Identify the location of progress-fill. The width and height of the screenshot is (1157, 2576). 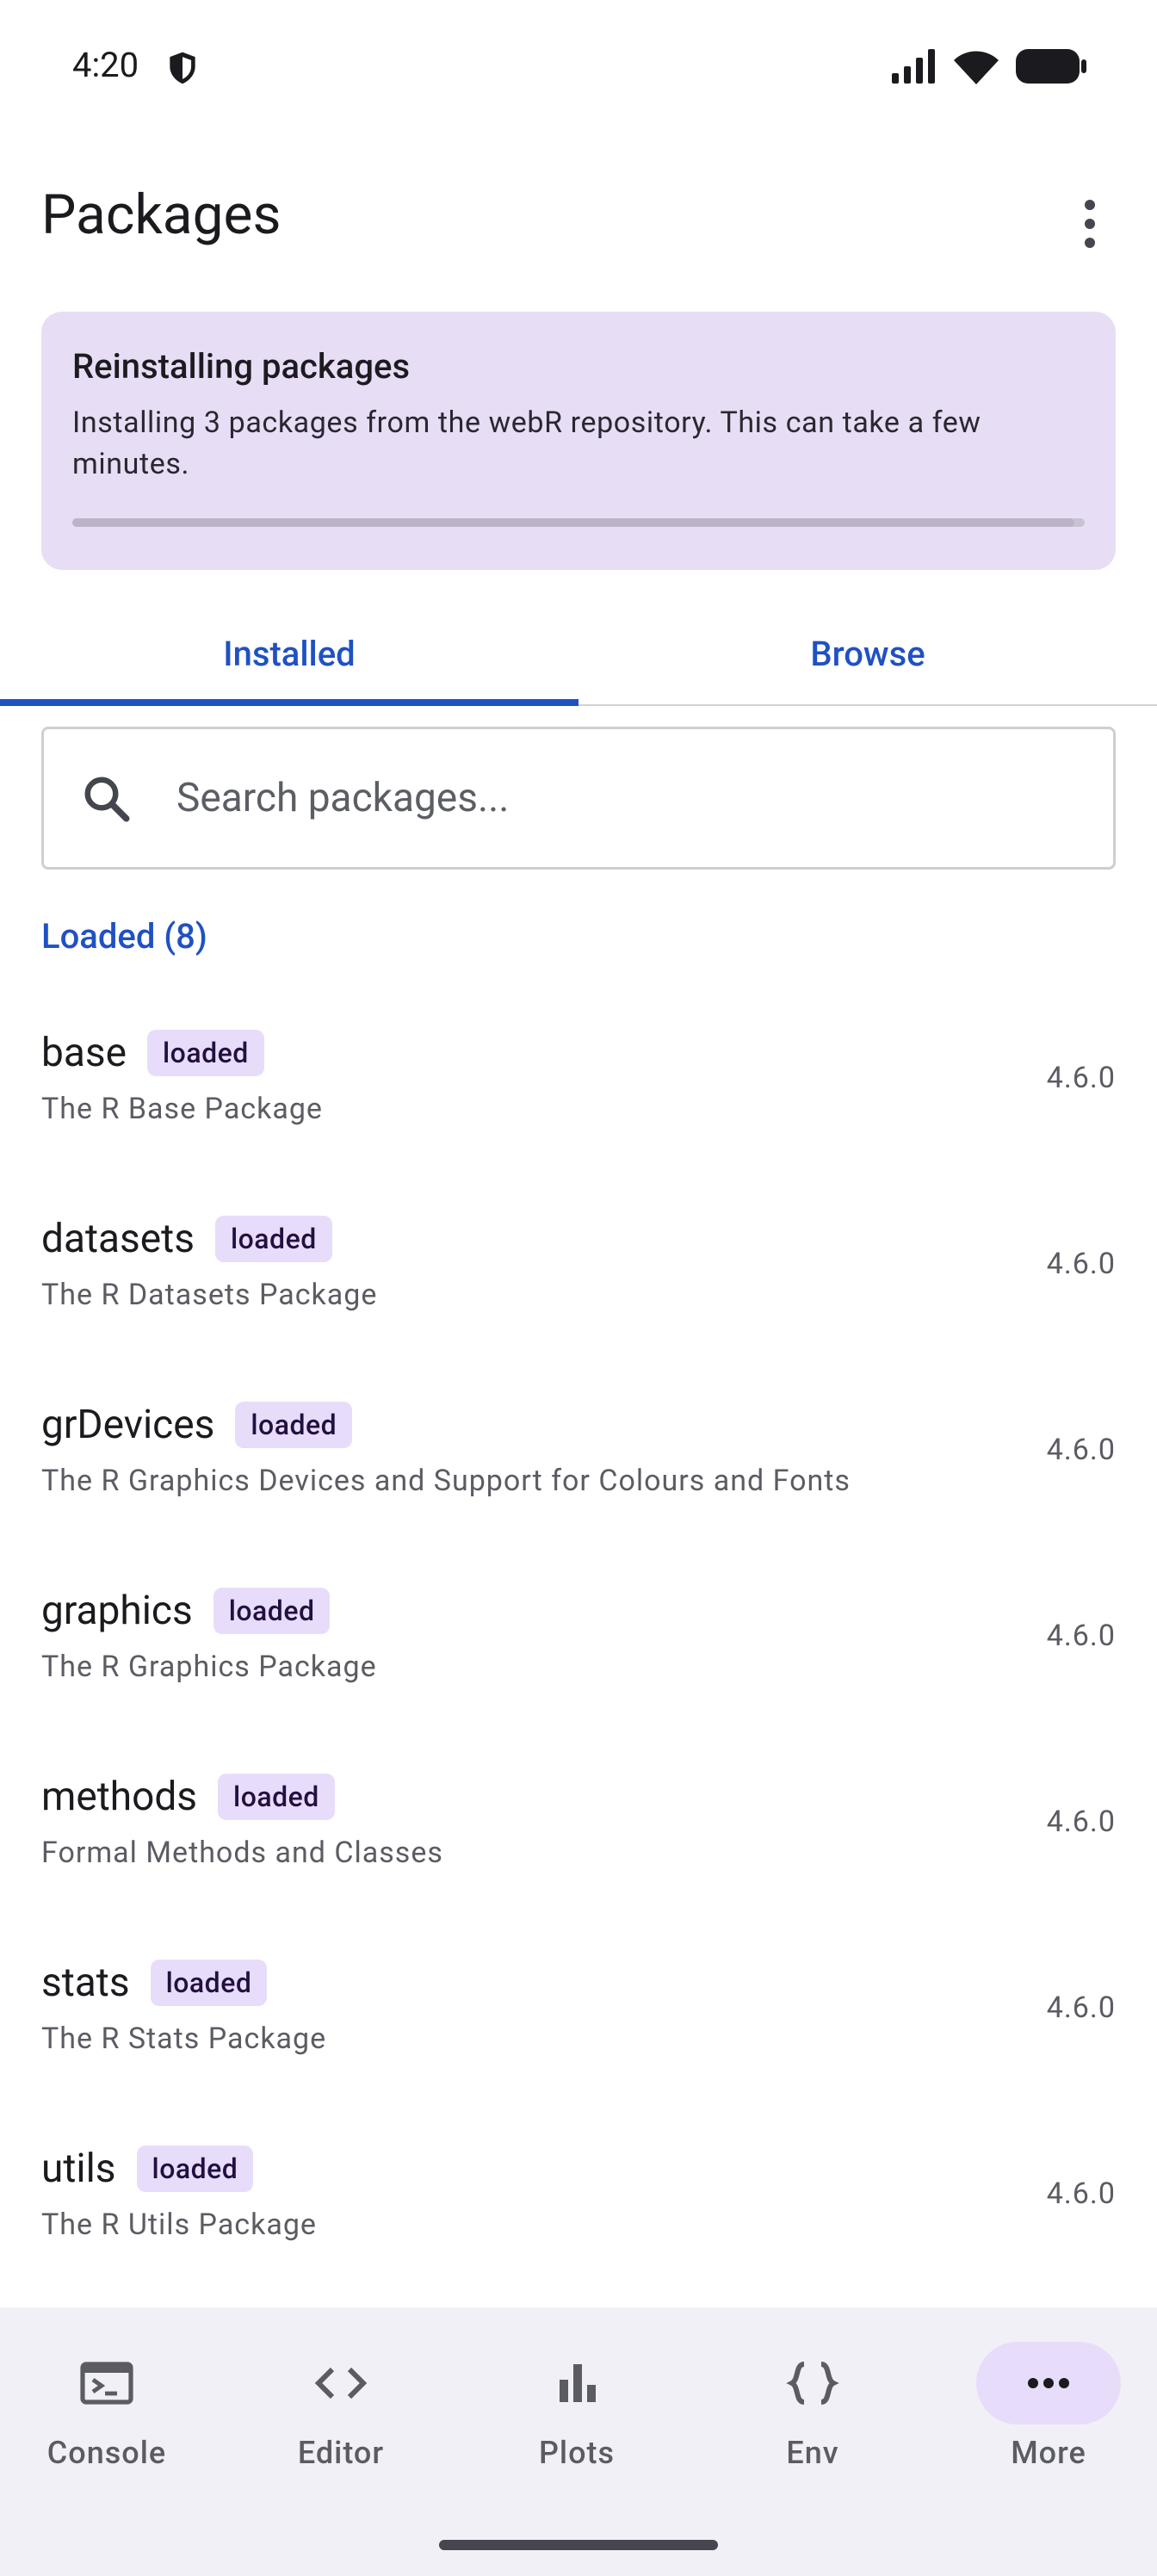
(573, 522).